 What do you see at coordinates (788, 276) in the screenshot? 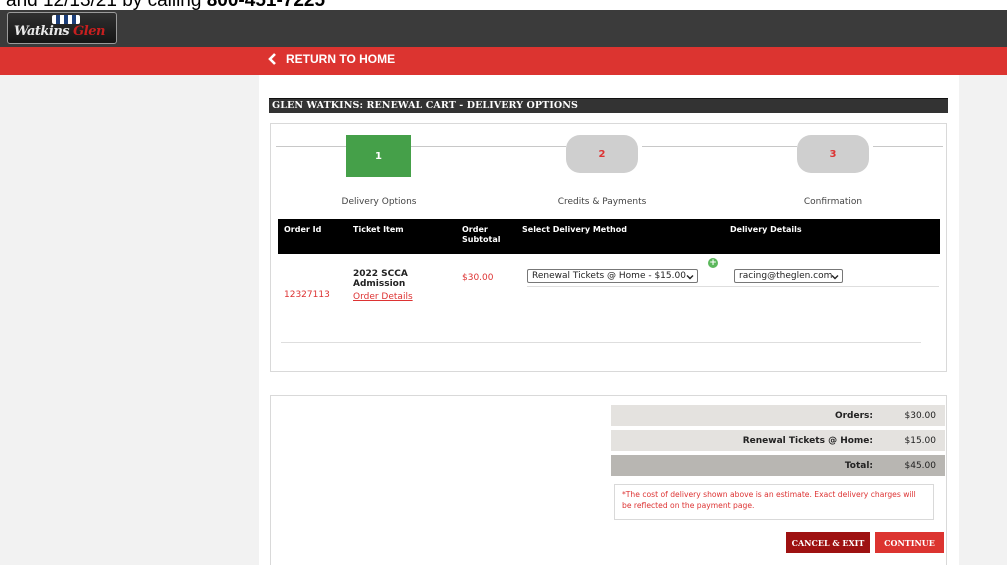
I see `delivery-details-select: racing@theglen.com` at bounding box center [788, 276].